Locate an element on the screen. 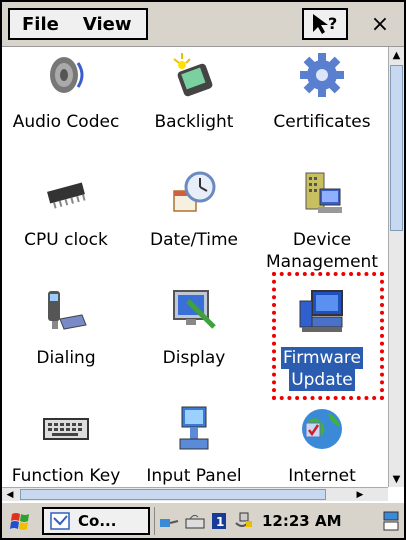 The image size is (406, 540). control-panel-icon is located at coordinates (60, 521).